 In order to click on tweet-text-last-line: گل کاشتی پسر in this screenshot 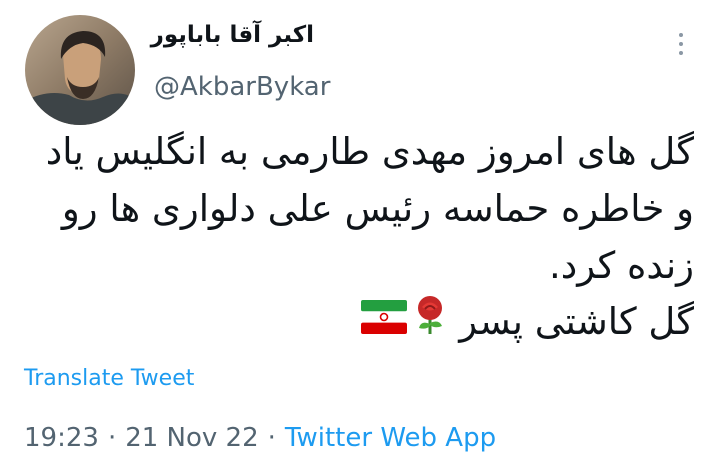, I will do `click(359, 321)`.